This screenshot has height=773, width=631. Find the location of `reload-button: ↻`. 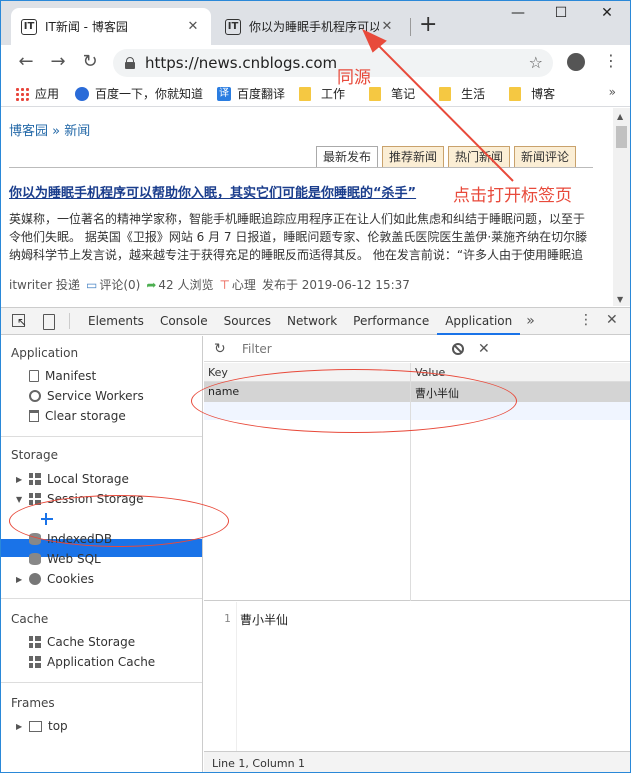

reload-button: ↻ is located at coordinates (90, 62).